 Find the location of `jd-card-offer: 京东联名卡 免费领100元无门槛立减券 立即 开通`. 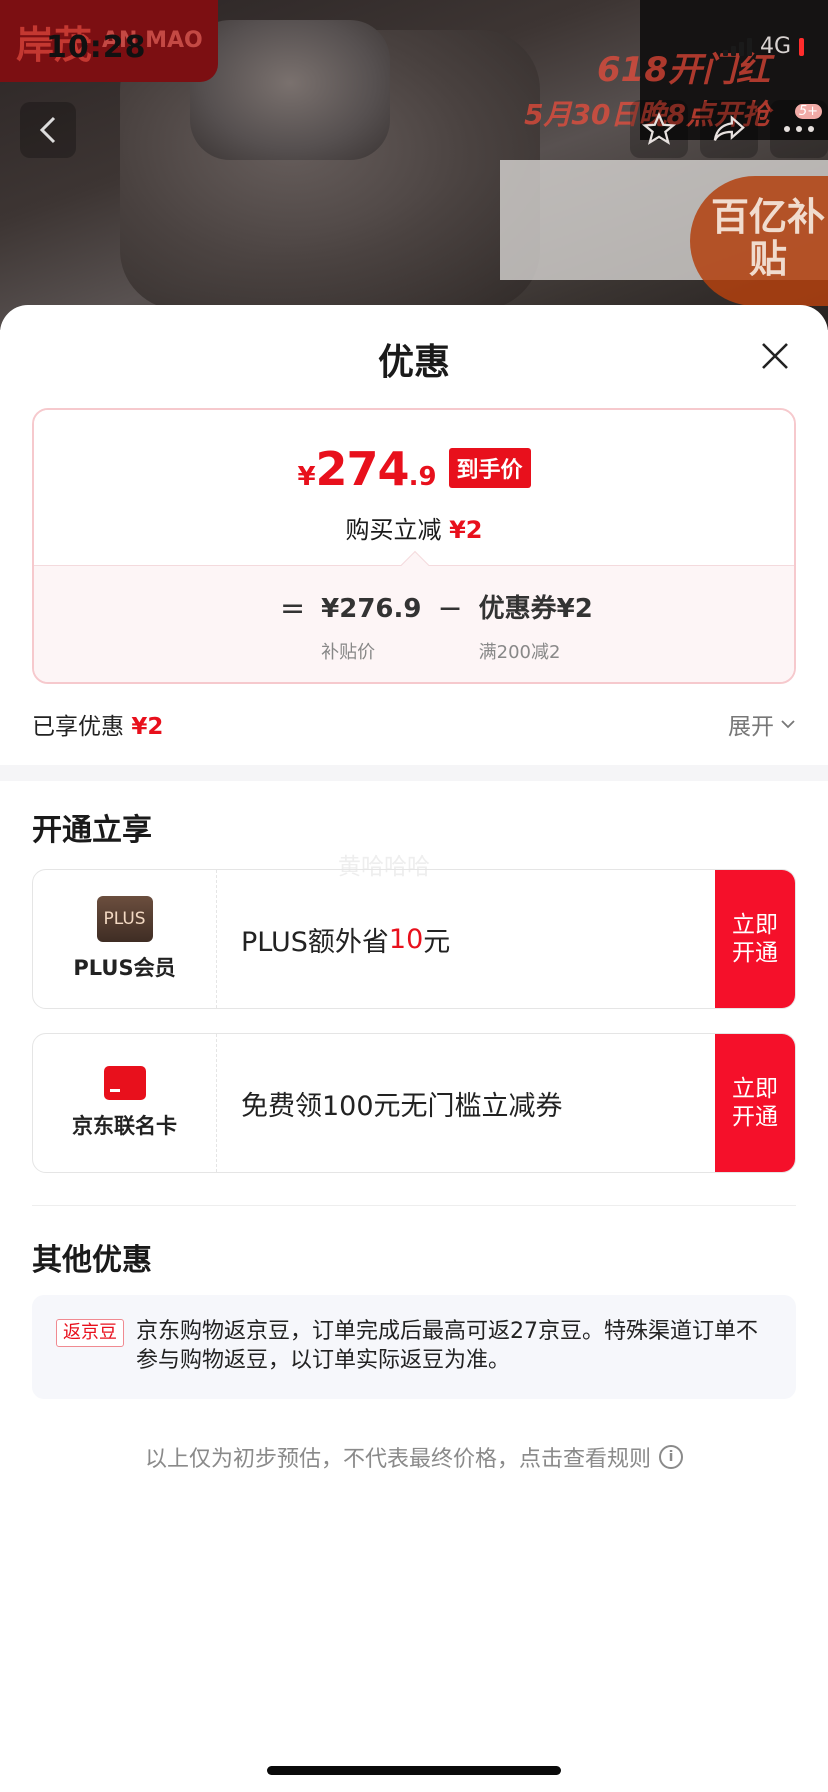

jd-card-offer: 京东联名卡 免费领100元无门槛立减券 立即 开通 is located at coordinates (414, 1103).